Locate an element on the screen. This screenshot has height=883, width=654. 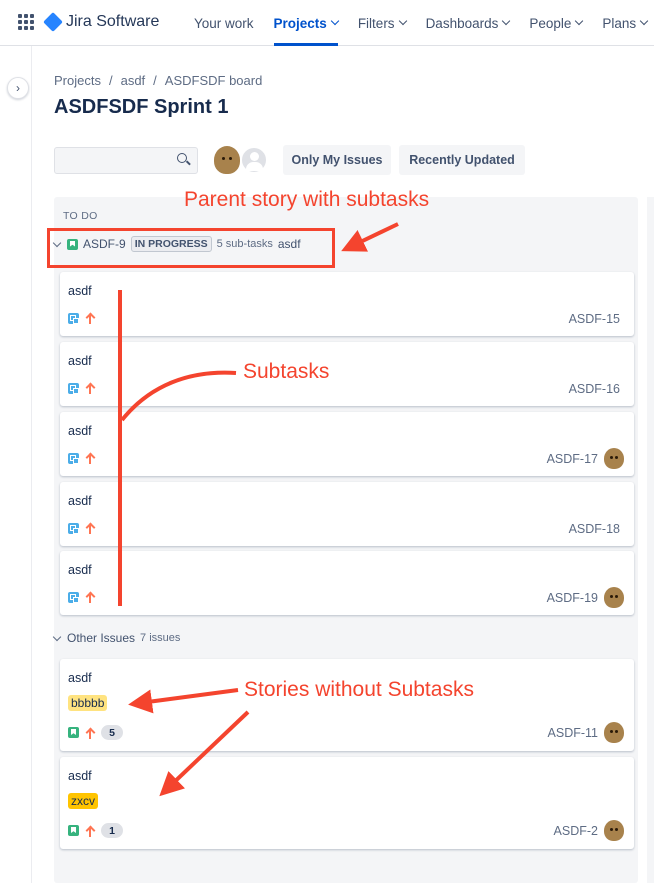
avatar-unassigned is located at coordinates (254, 160).